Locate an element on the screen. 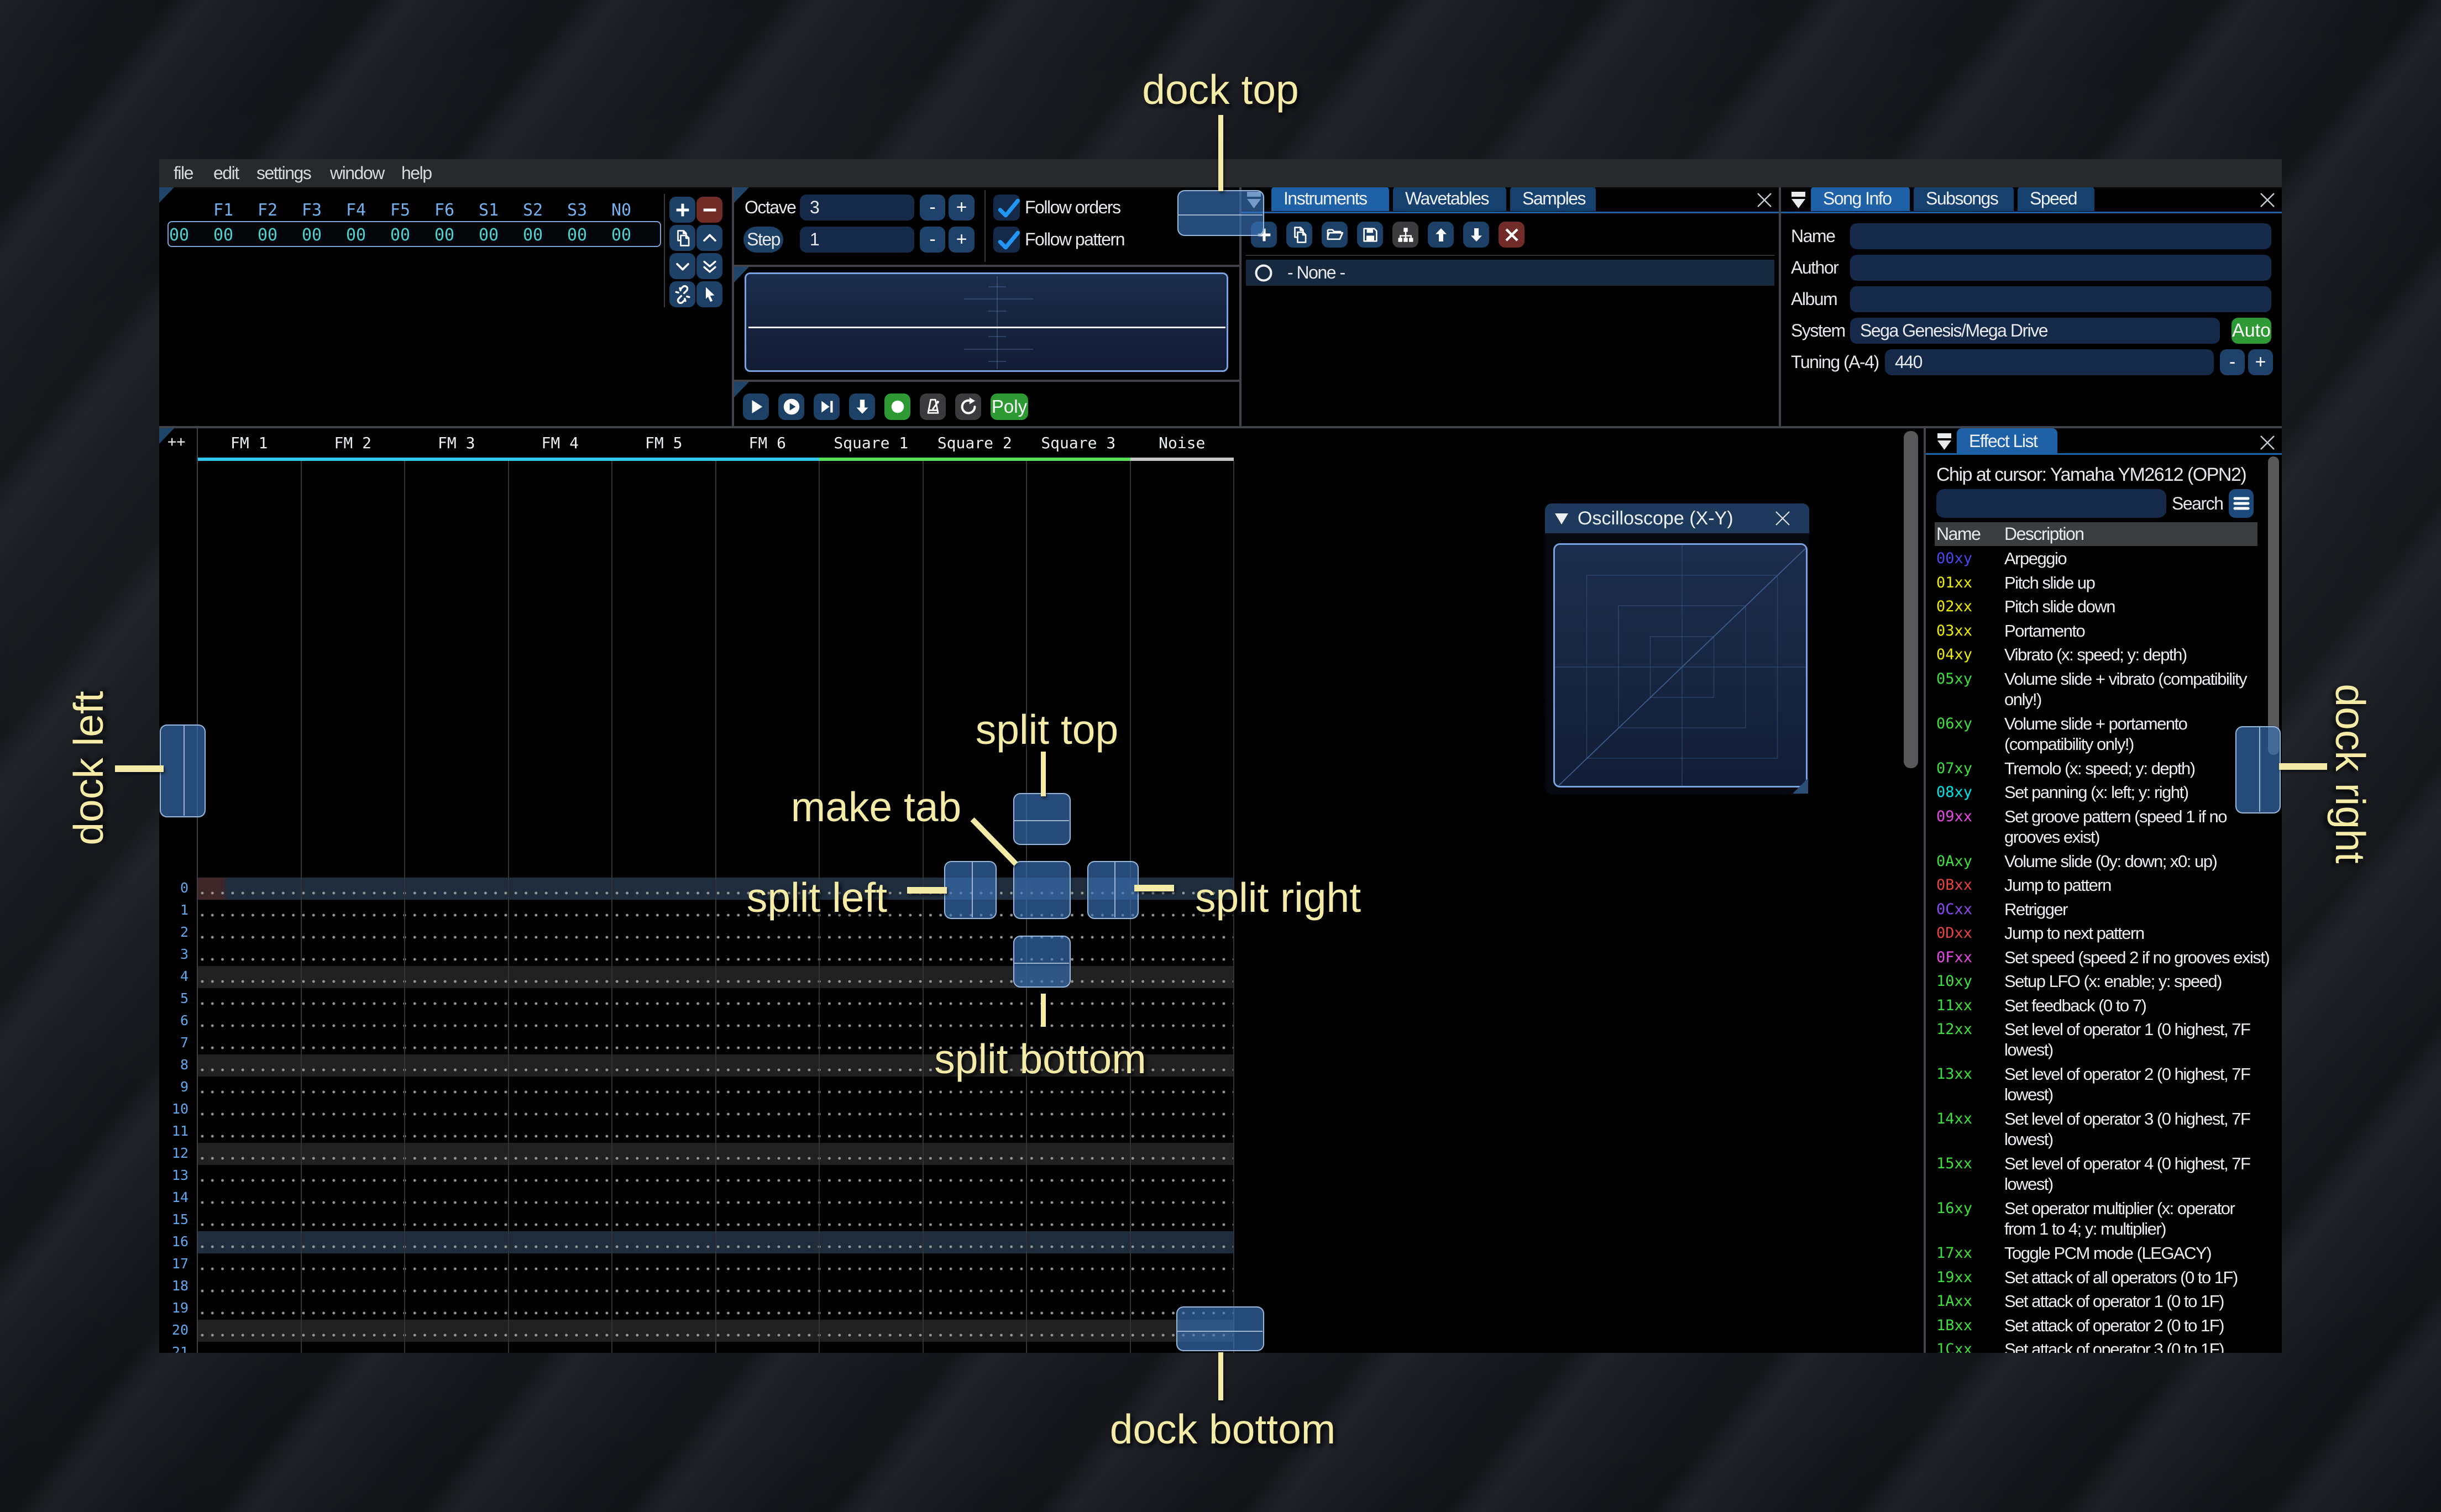 This screenshot has width=2441, height=1512. auto-system-button: Auto is located at coordinates (2251, 331).